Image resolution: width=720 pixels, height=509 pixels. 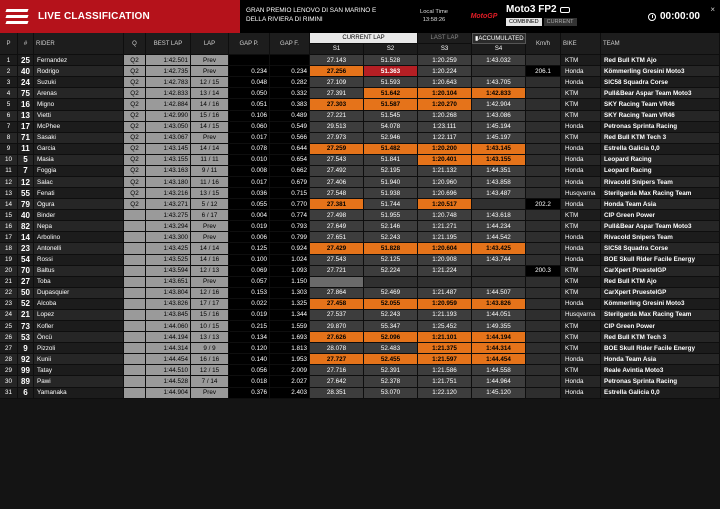 What do you see at coordinates (9, 238) in the screenshot?
I see `position: 17` at bounding box center [9, 238].